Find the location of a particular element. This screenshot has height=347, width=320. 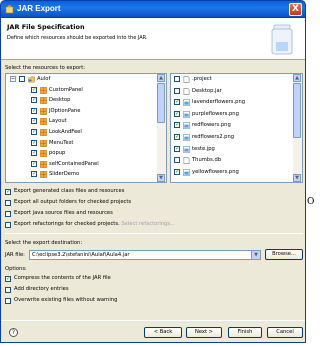

collapse-icon: − is located at coordinates (13, 79).